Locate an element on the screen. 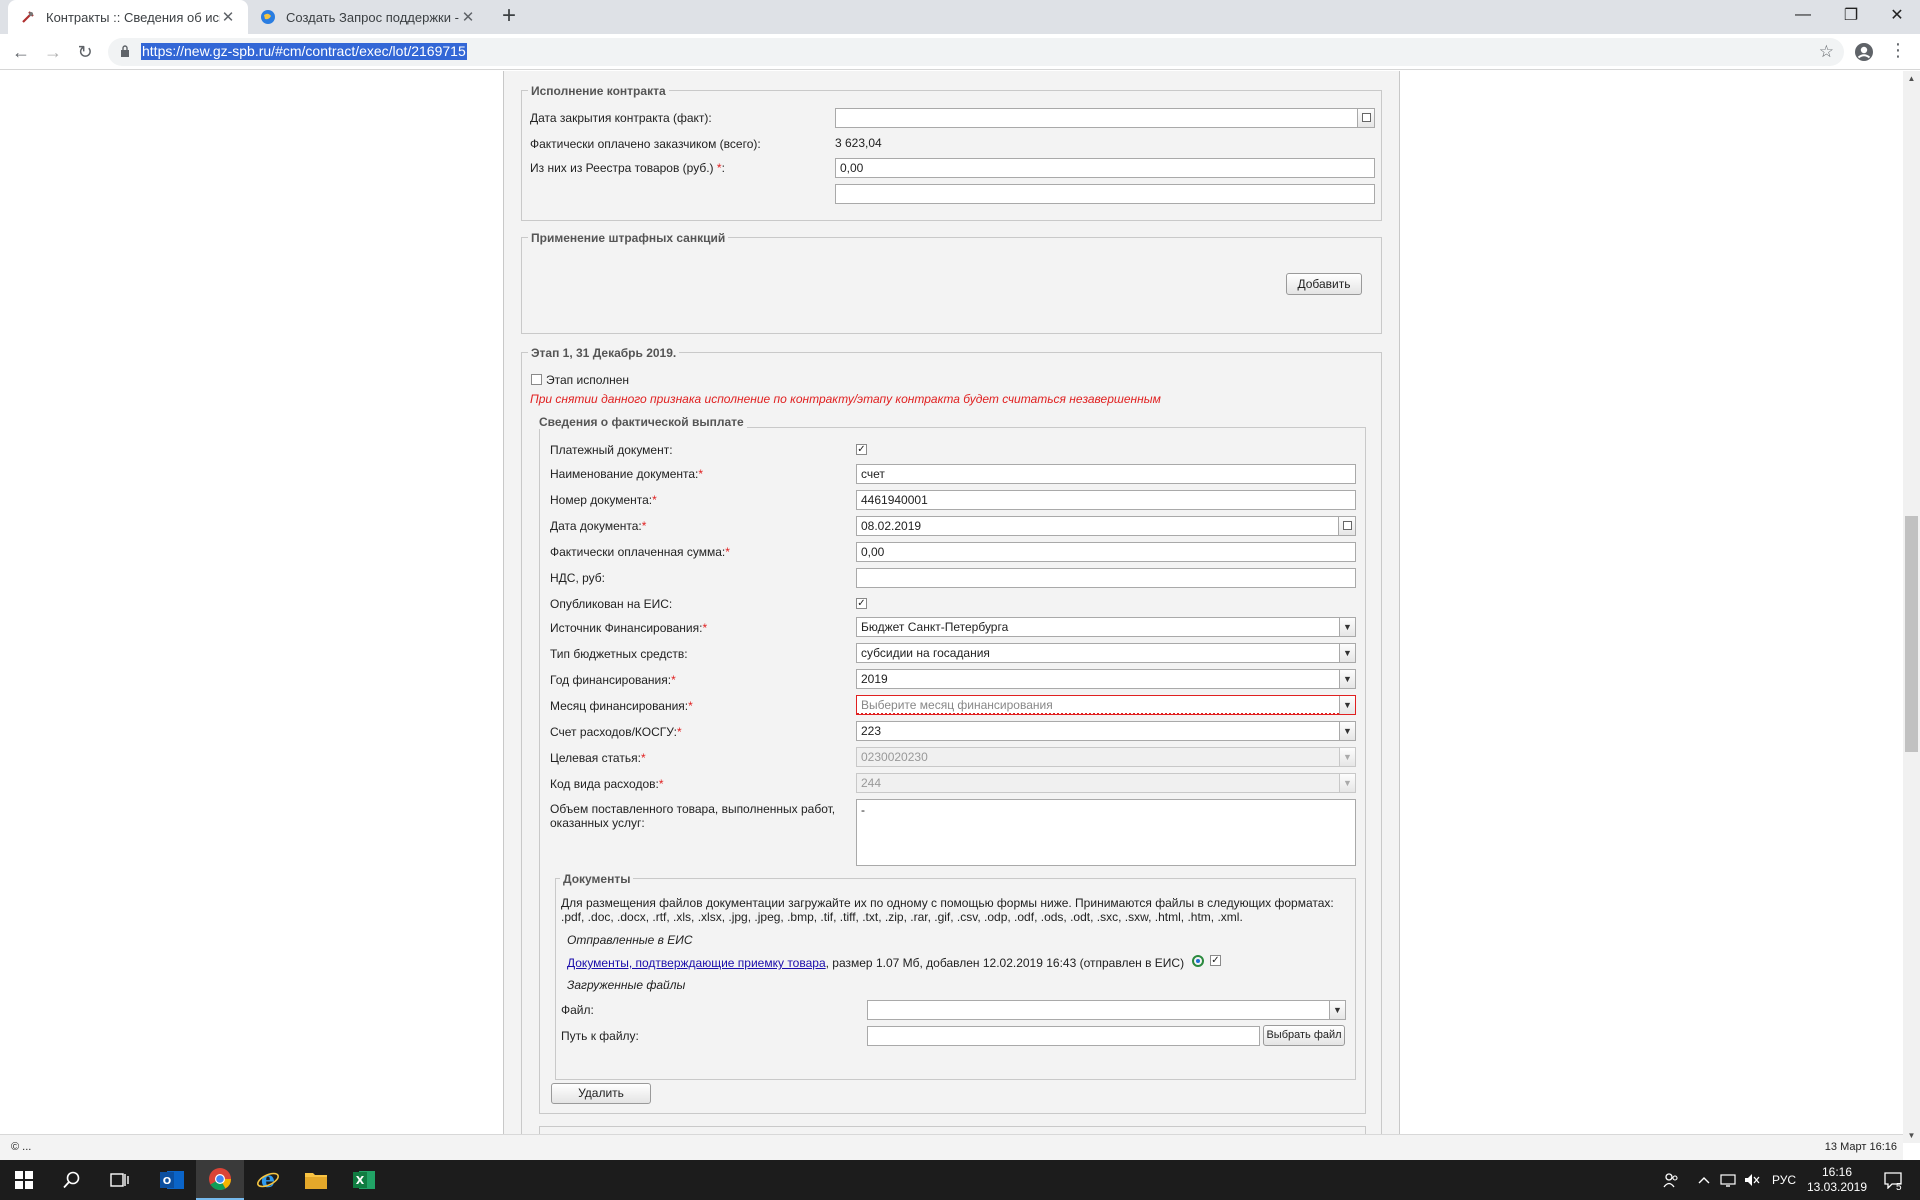  taskbar: O e X РУС 16:16 13.03.2019 5 is located at coordinates (960, 1180).